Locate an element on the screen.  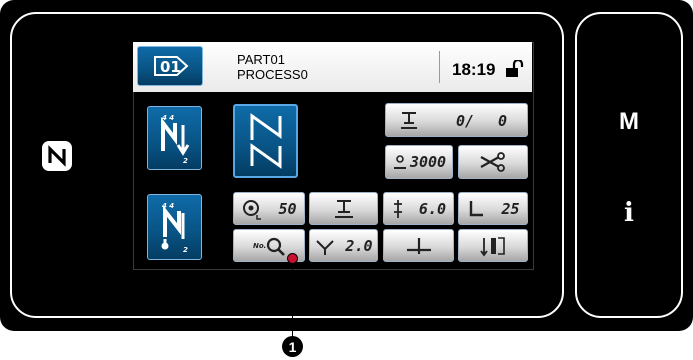
tension-dial-icon is located at coordinates (252, 209).